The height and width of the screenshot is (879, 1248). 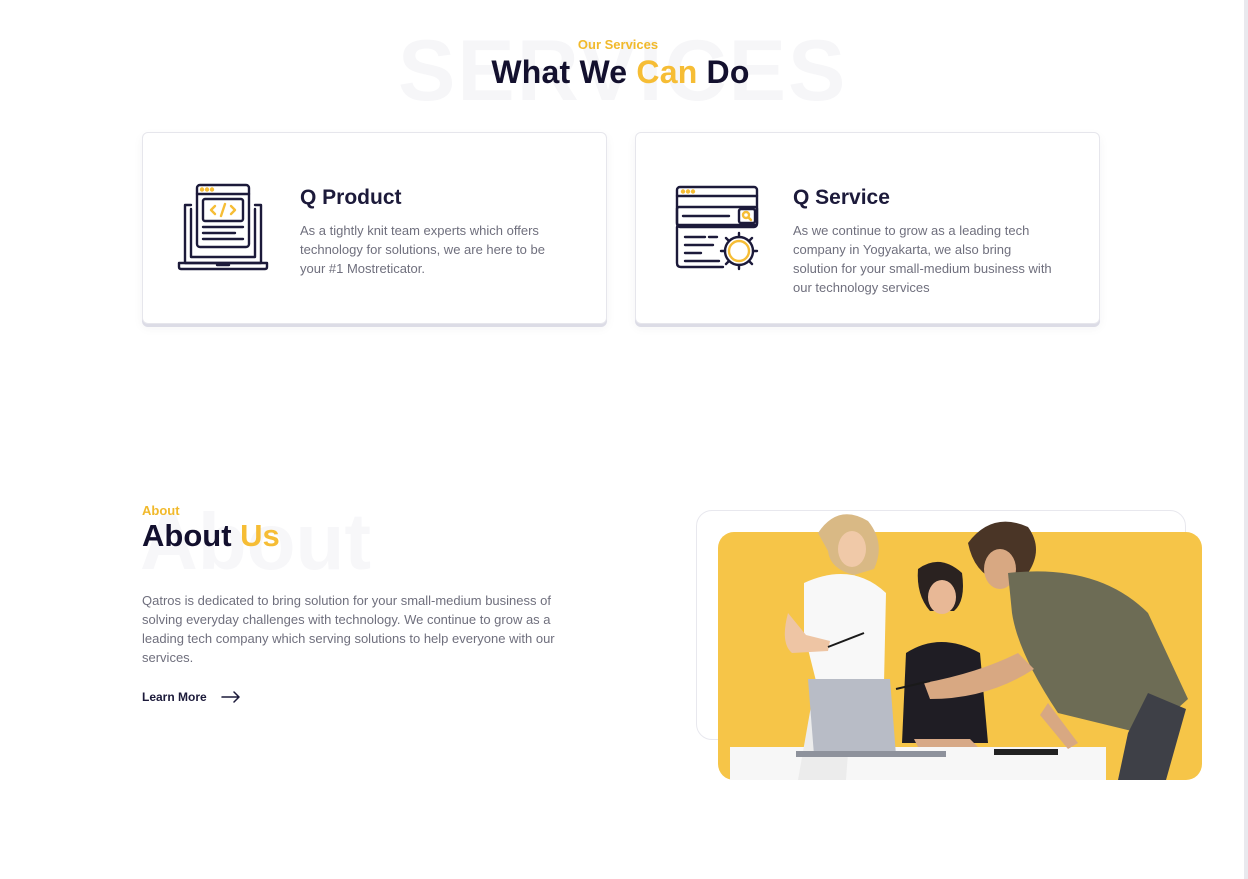 I want to click on arrow-right-icon, so click(x=230, y=697).